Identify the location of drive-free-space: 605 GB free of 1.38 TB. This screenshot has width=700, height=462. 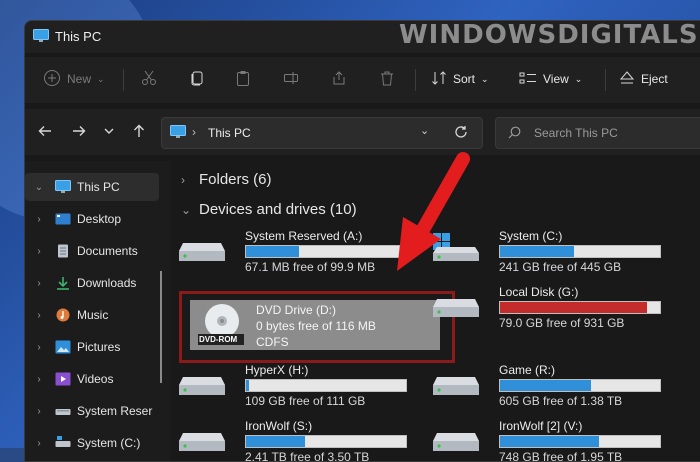
(561, 401).